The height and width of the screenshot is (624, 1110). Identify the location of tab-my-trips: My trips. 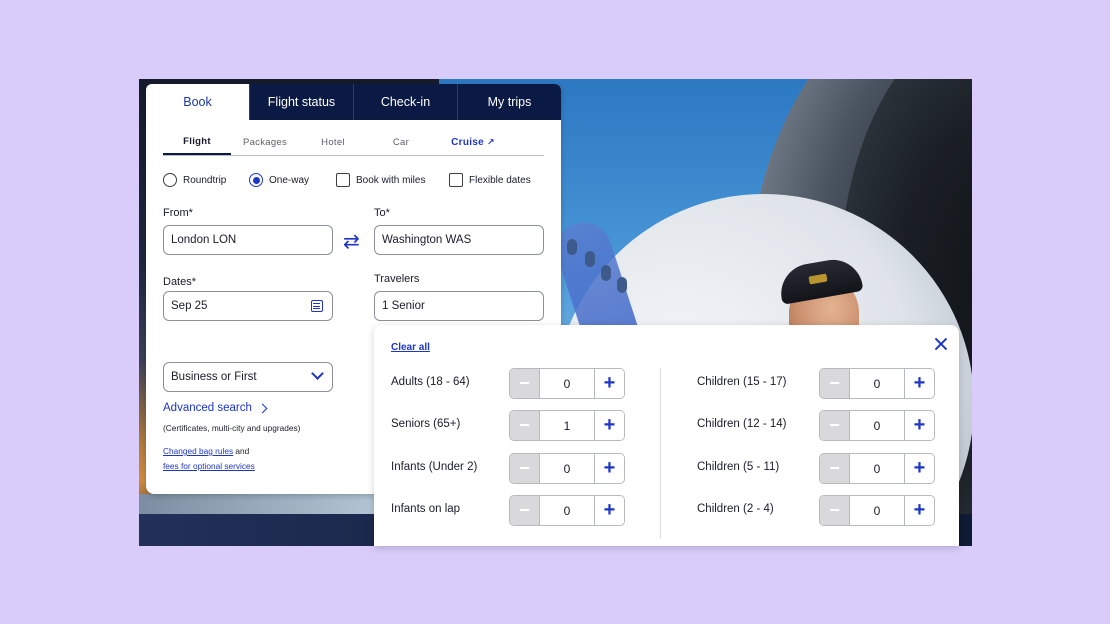
(509, 102).